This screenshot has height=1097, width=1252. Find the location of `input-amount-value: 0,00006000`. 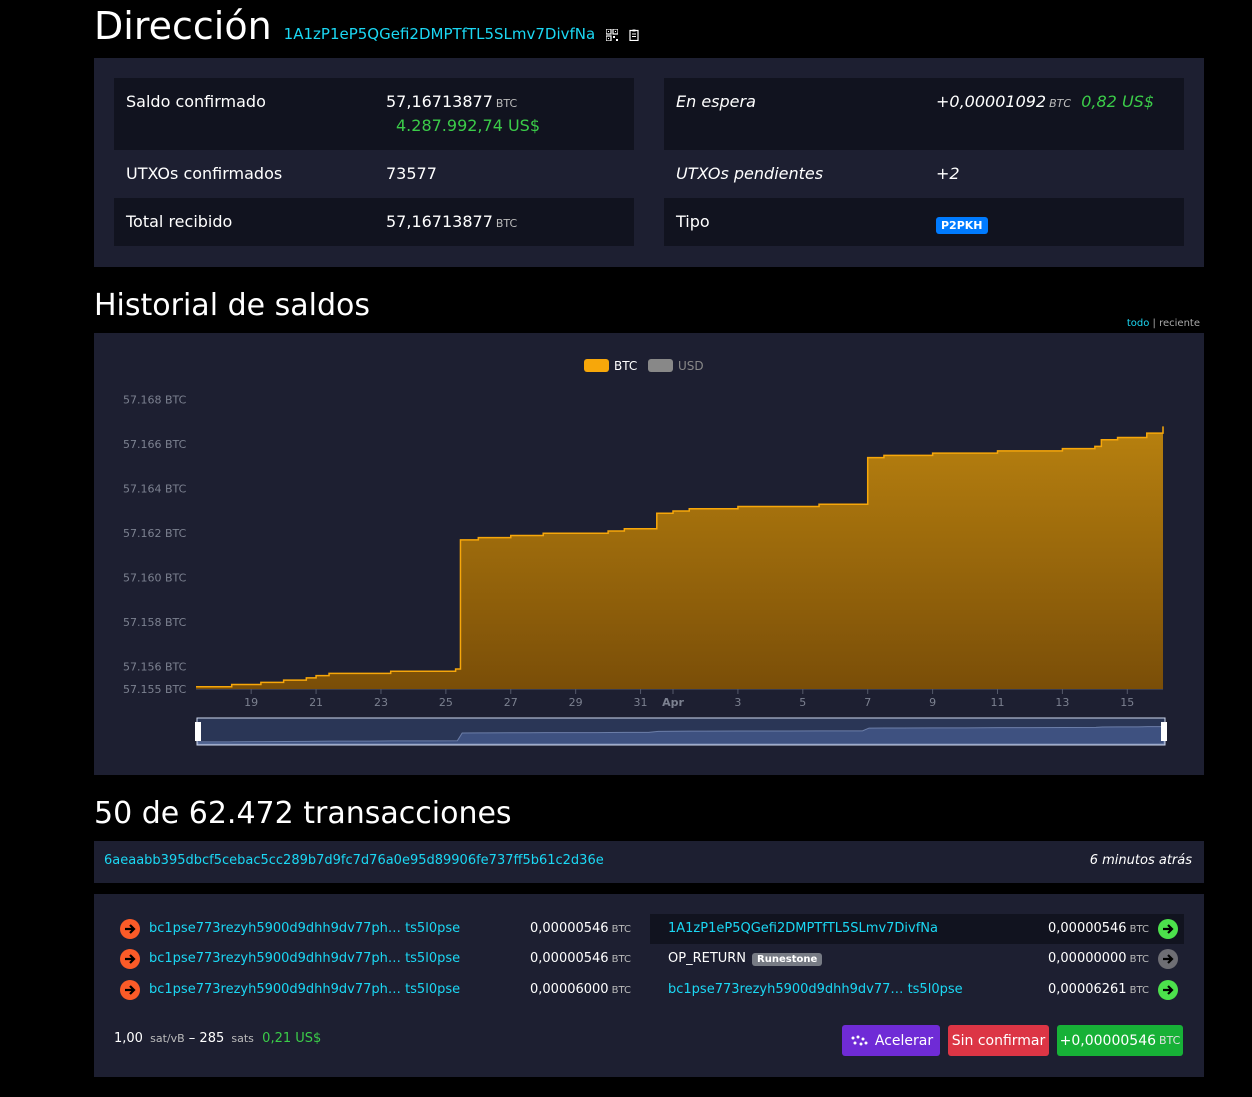

input-amount-value: 0,00006000 is located at coordinates (569, 989).